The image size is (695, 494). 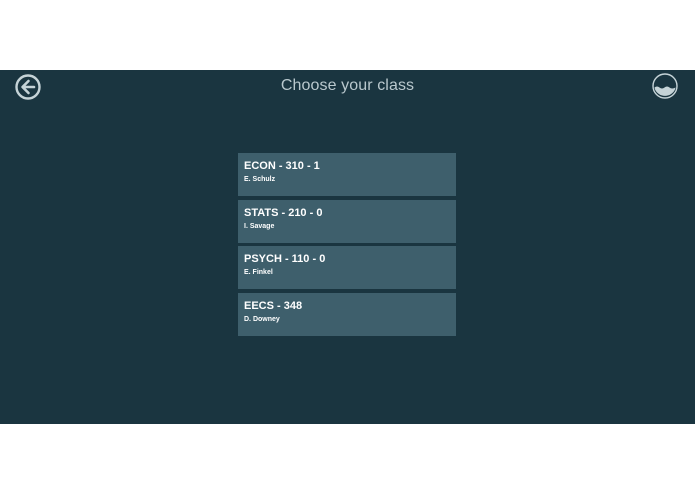 What do you see at coordinates (283, 212) in the screenshot?
I see `class-name: STATS - 210 - 0` at bounding box center [283, 212].